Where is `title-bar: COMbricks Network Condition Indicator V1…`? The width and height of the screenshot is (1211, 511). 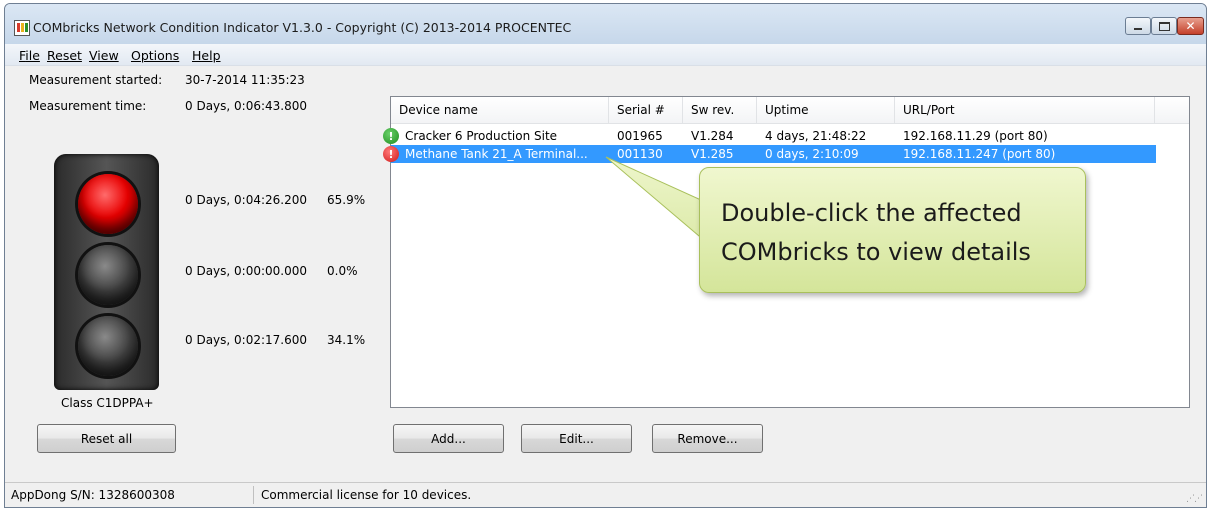 title-bar: COMbricks Network Condition Indicator V1… is located at coordinates (605, 24).